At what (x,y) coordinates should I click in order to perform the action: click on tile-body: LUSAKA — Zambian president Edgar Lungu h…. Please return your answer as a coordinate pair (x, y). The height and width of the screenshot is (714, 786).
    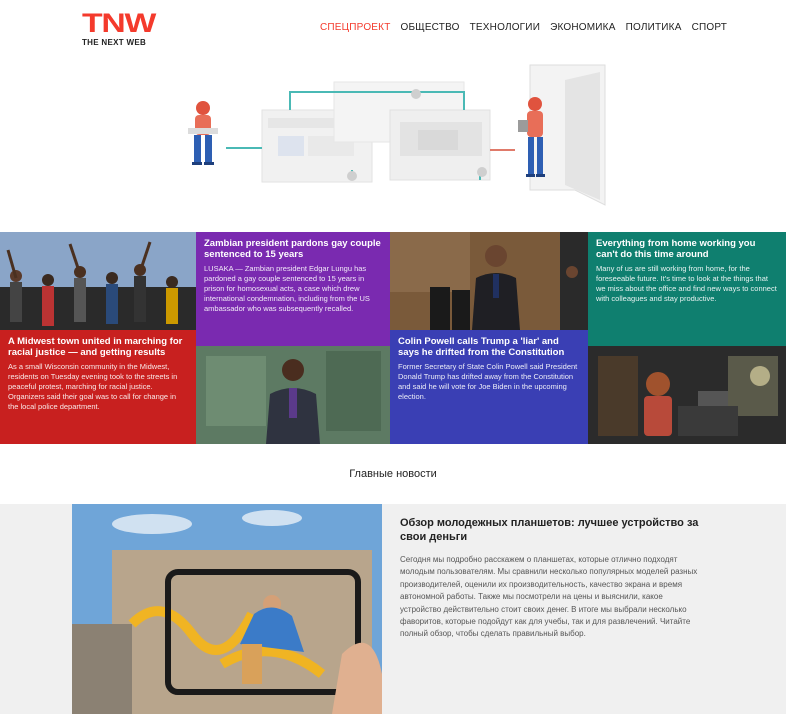
    Looking at the image, I should click on (287, 288).